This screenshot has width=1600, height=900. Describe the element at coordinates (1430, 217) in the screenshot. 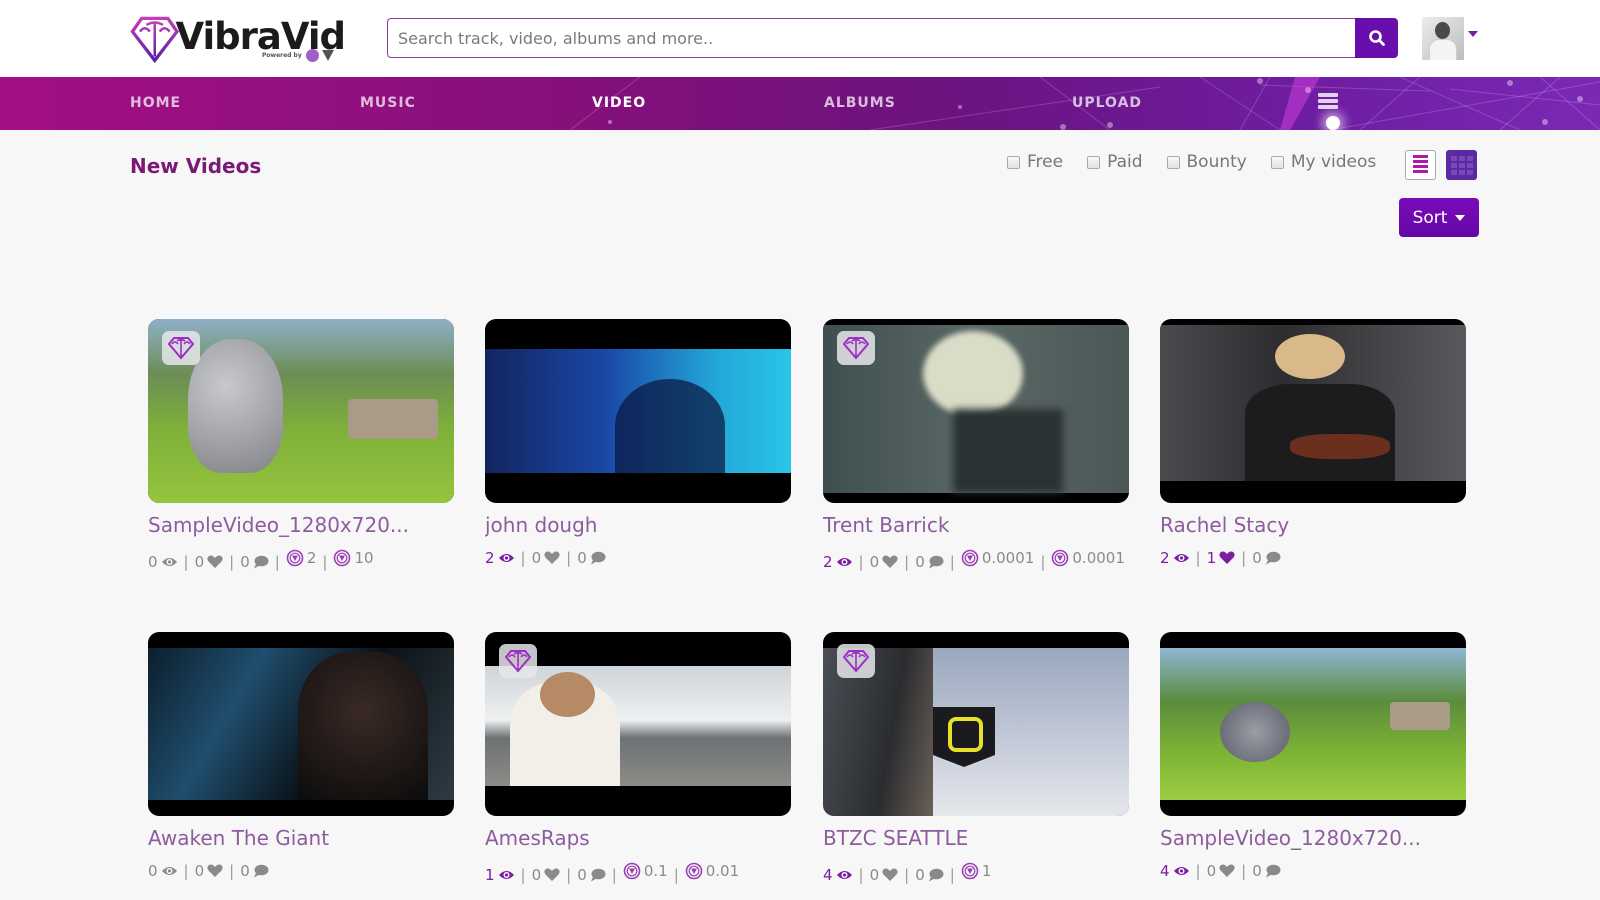

I see `sort-label: Sort` at that location.